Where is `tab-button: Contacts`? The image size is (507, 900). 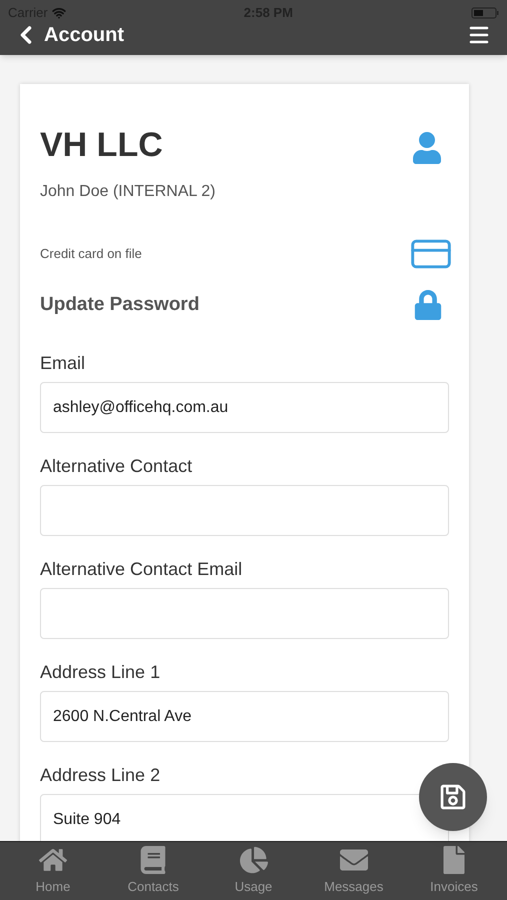
tab-button: Contacts is located at coordinates (153, 871).